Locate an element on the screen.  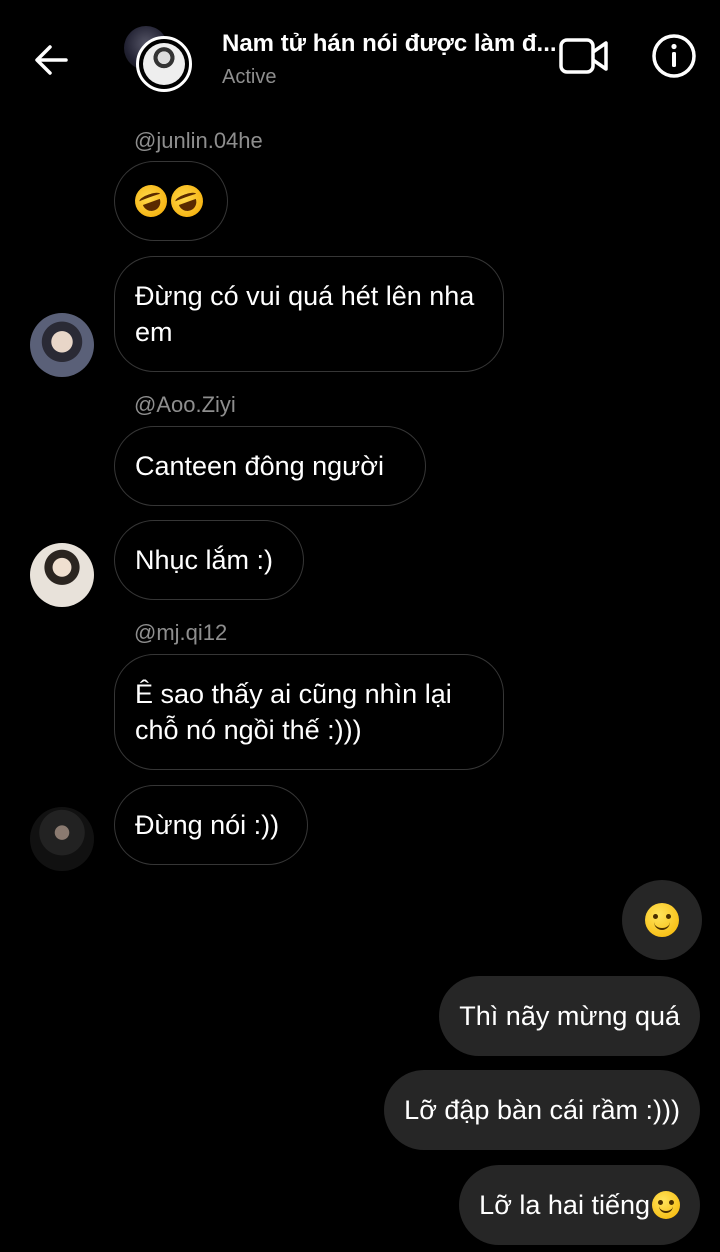
message-bubble: Nhục lắm :) is located at coordinates (209, 560).